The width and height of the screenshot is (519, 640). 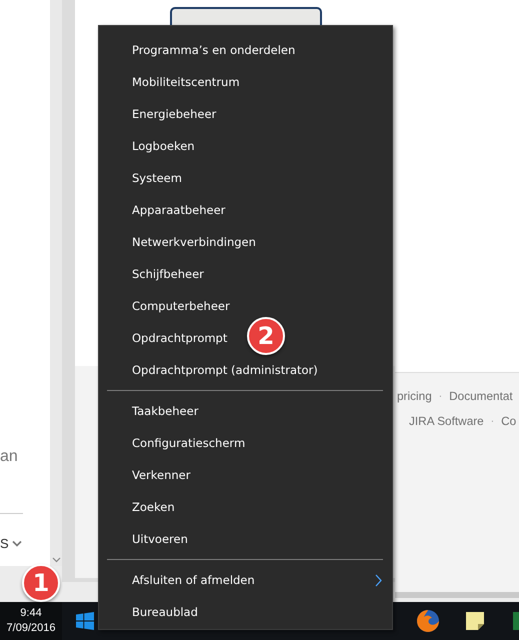 What do you see at coordinates (166, 210) in the screenshot?
I see `menu-item: Apparaatbeheer` at bounding box center [166, 210].